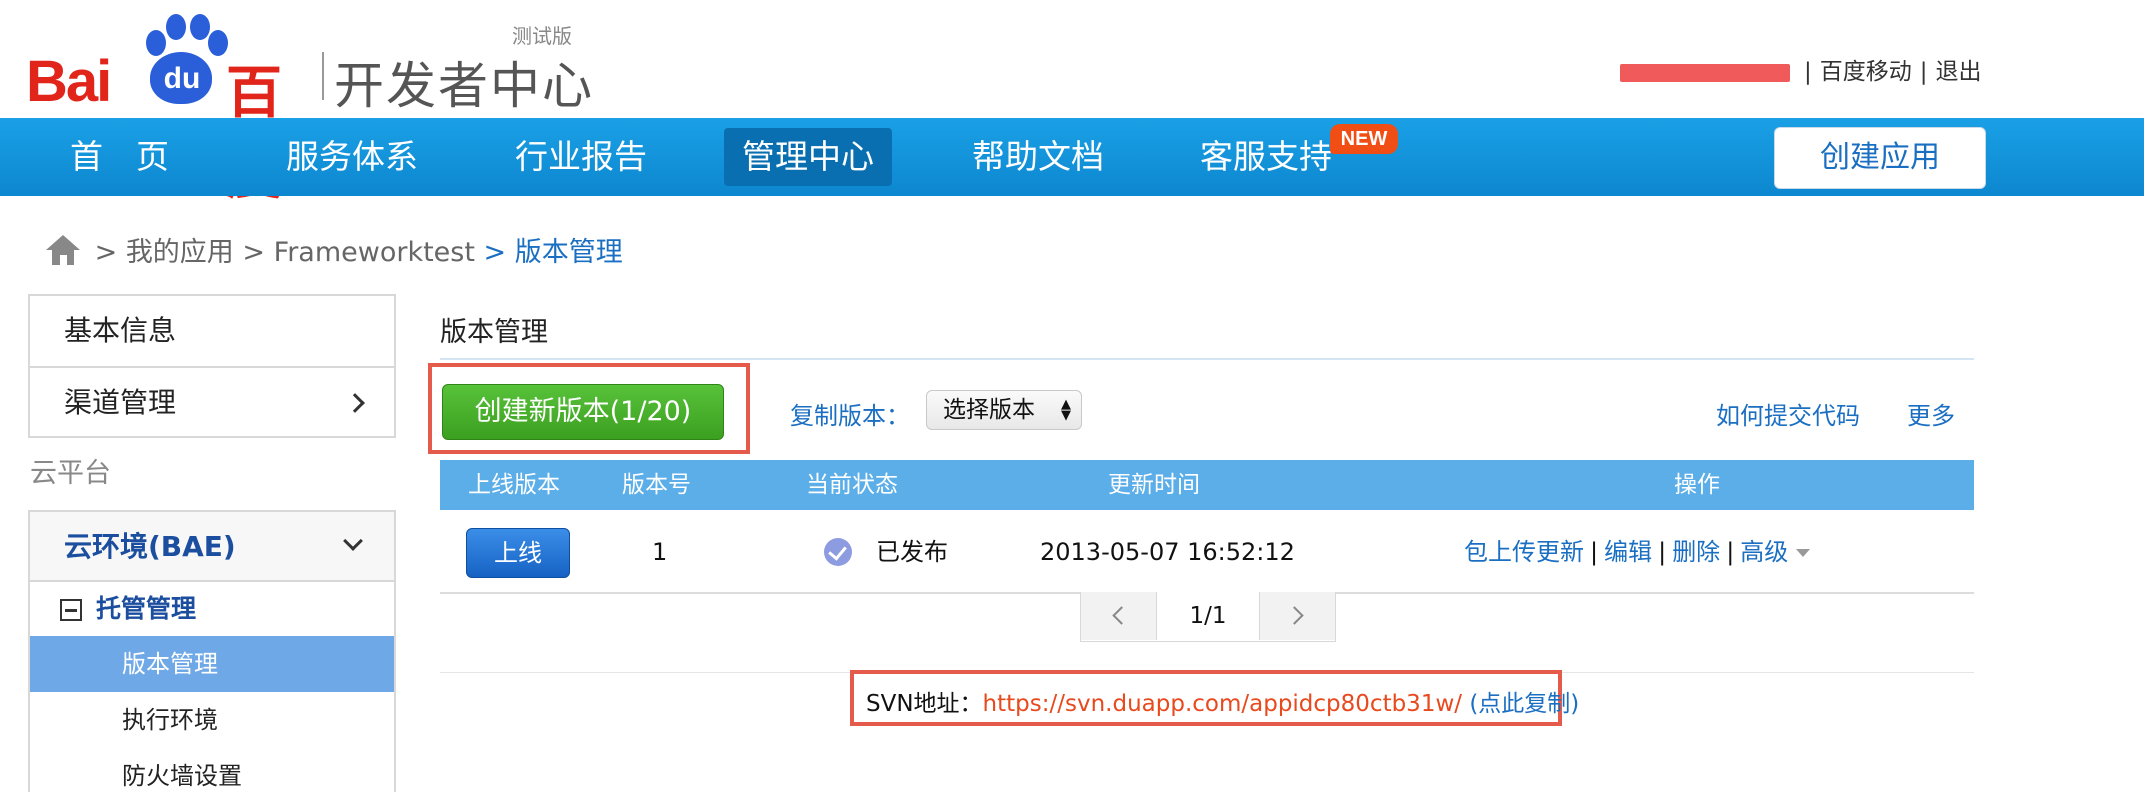 The image size is (2144, 792). Describe the element at coordinates (494, 332) in the screenshot. I see `page-title: 版本管理` at that location.